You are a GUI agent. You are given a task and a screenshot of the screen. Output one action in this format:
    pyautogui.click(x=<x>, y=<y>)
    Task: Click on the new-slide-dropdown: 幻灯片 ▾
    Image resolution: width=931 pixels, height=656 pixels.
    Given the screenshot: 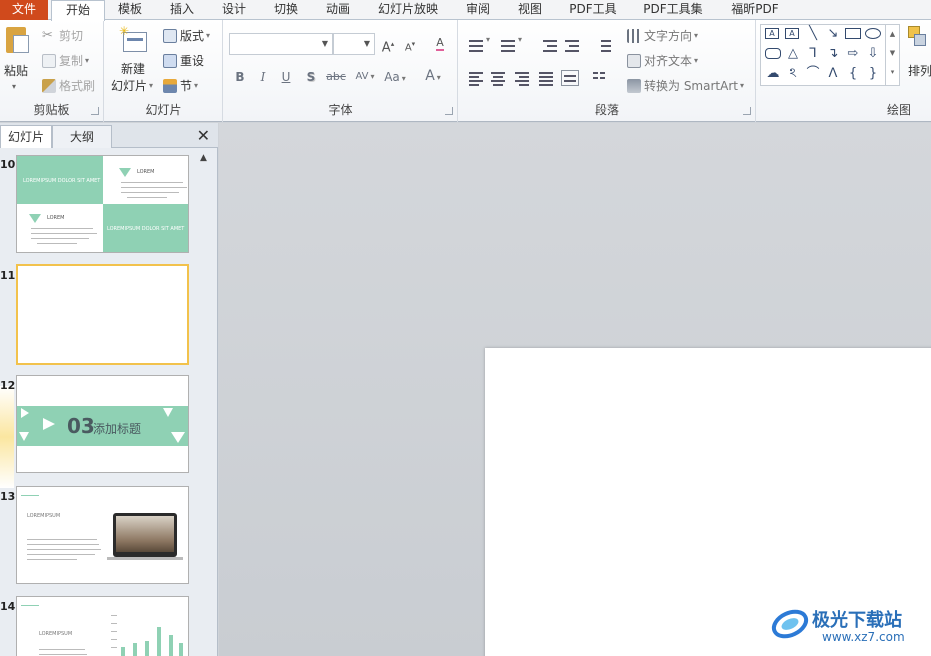 What is the action you would take?
    pyautogui.click(x=132, y=85)
    